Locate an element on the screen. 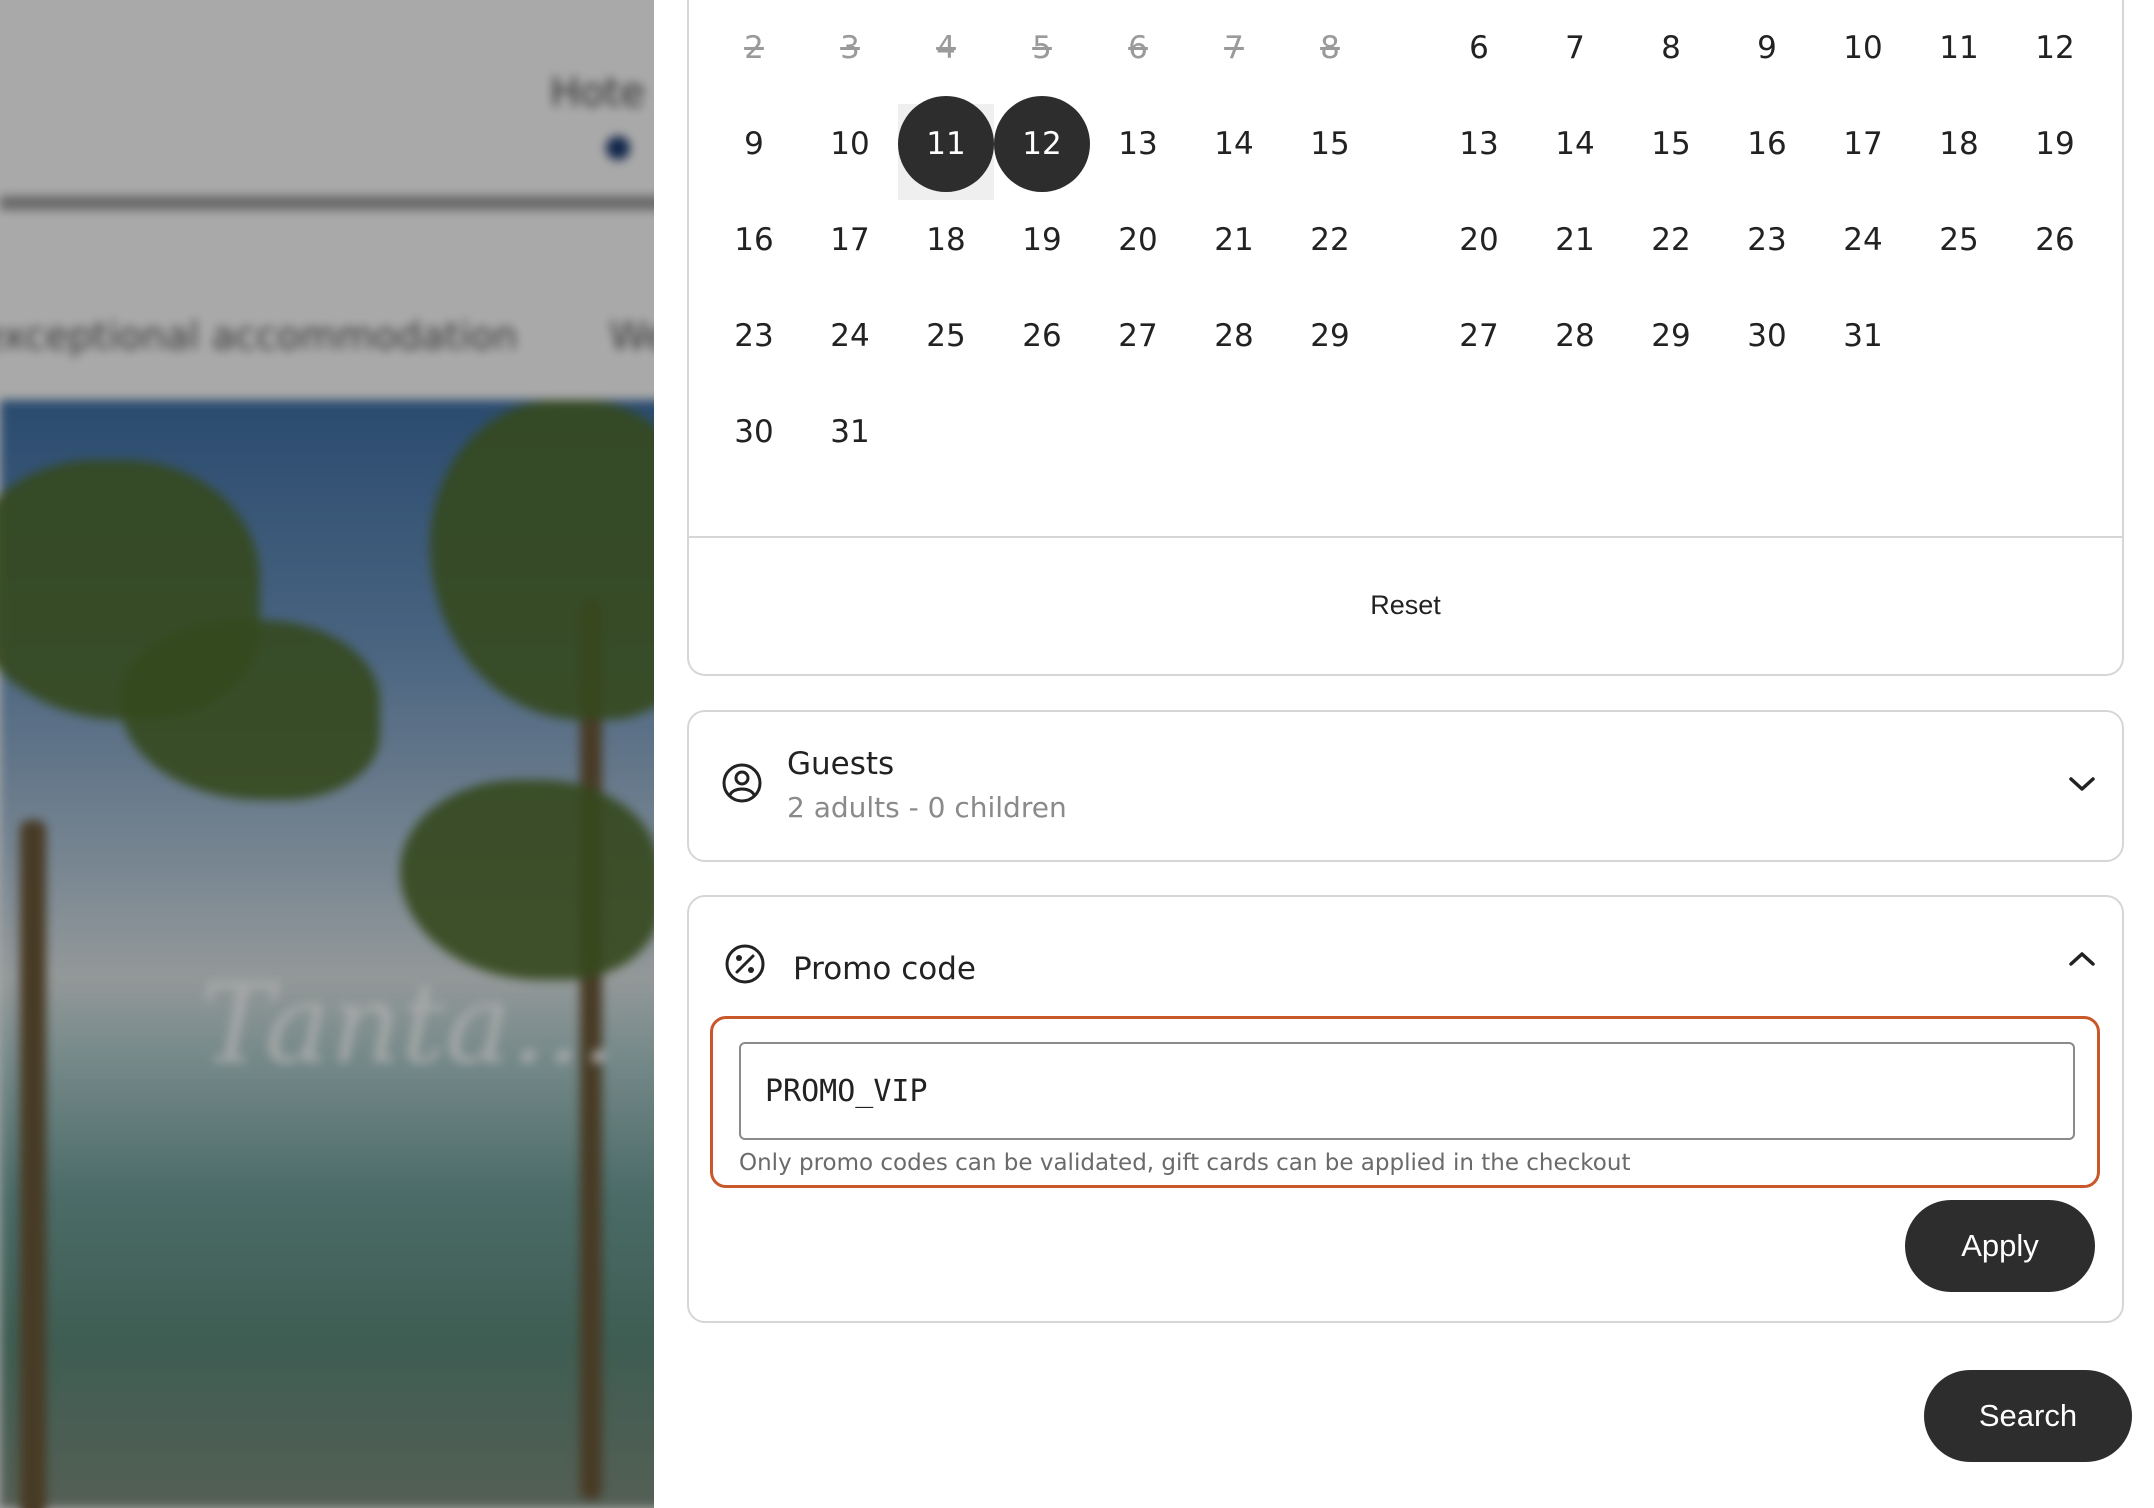 Image resolution: width=2154 pixels, height=1508 pixels. calendar-day-disabled: 6 is located at coordinates (1138, 48).